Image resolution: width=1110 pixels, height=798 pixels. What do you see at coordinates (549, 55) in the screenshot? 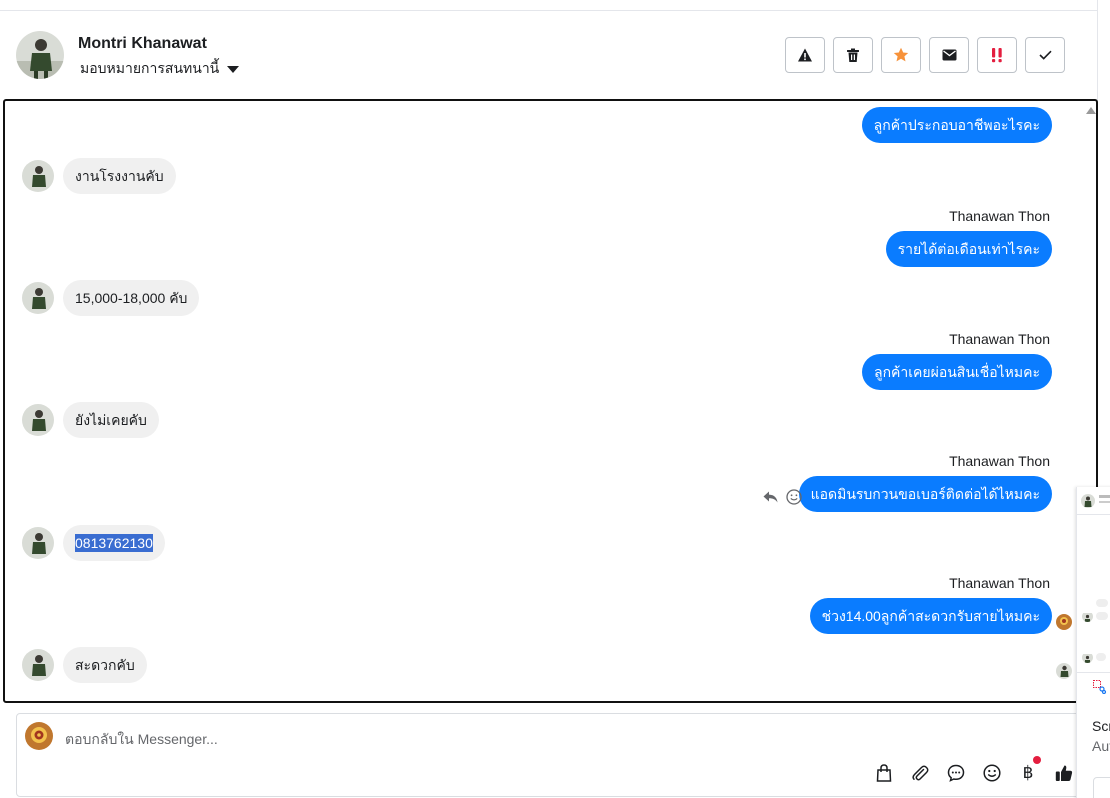
I see `conversation-header: Montri Khanawat มอบหมายการสนทนานี้` at bounding box center [549, 55].